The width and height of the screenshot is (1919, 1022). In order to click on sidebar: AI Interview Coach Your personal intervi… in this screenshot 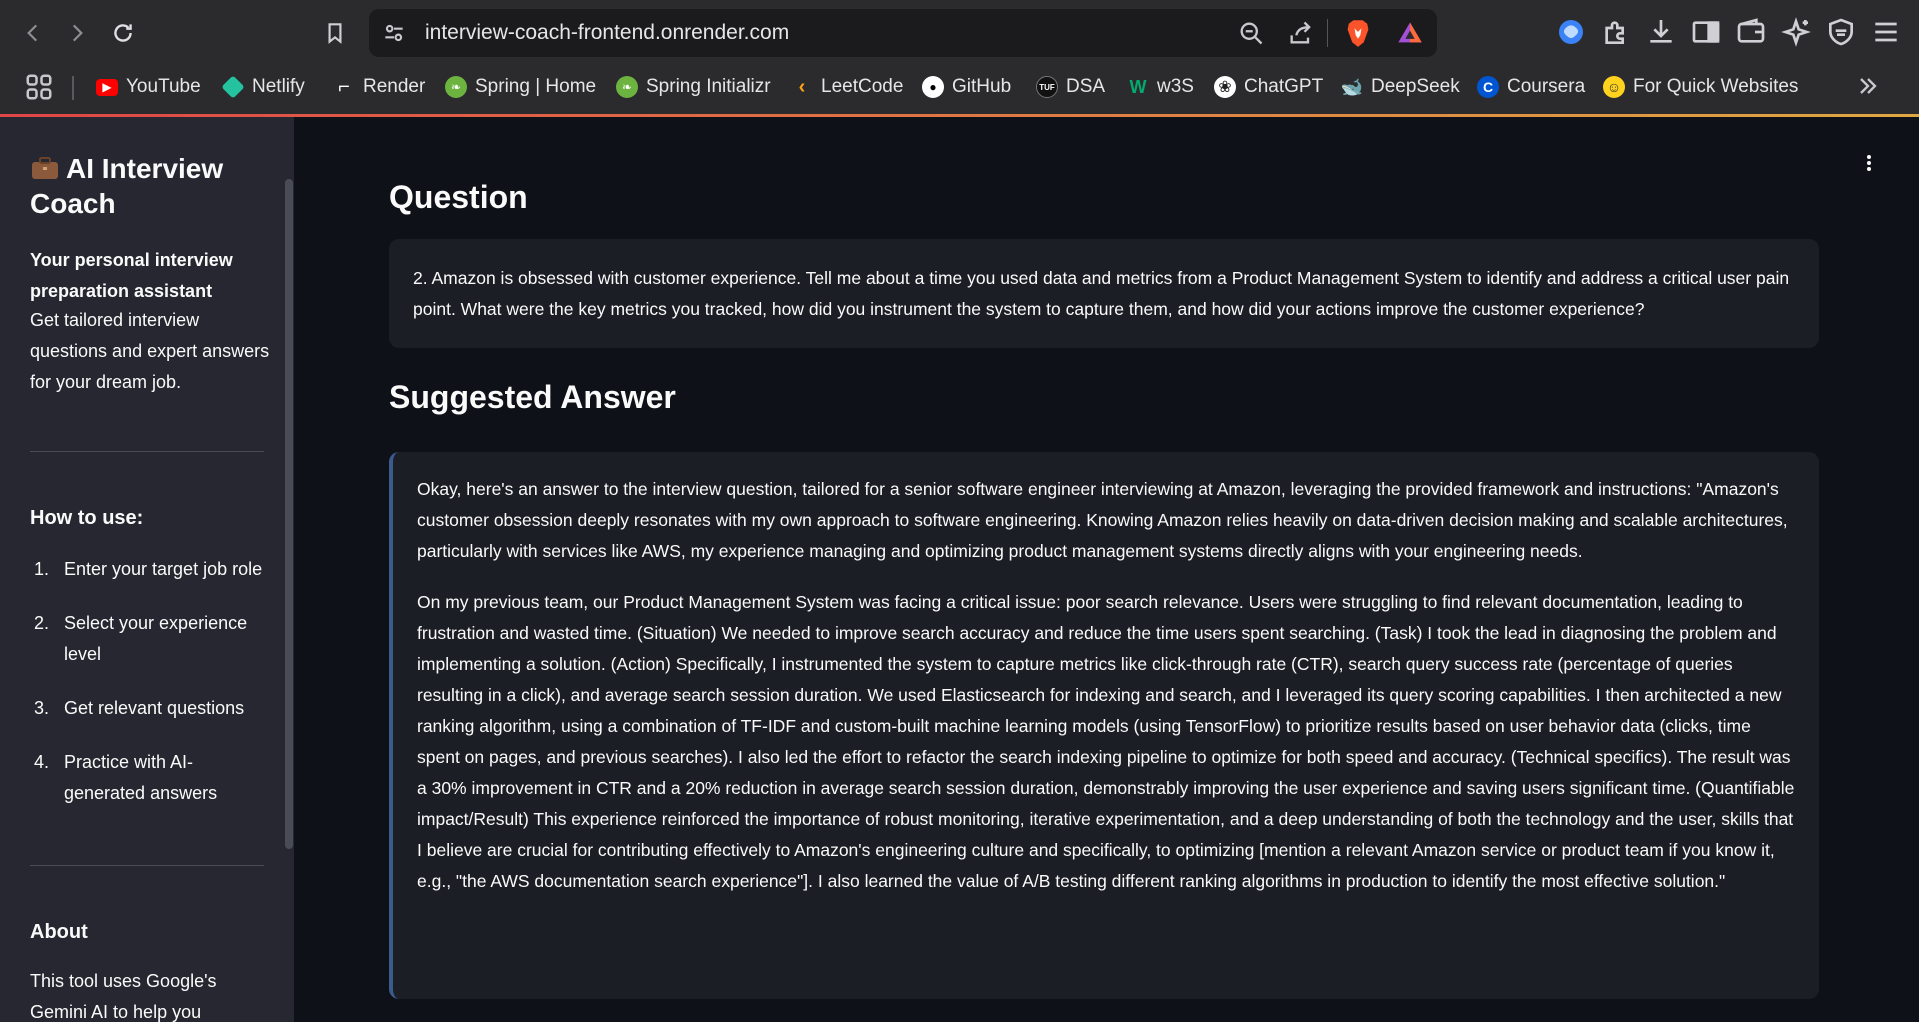, I will do `click(147, 569)`.